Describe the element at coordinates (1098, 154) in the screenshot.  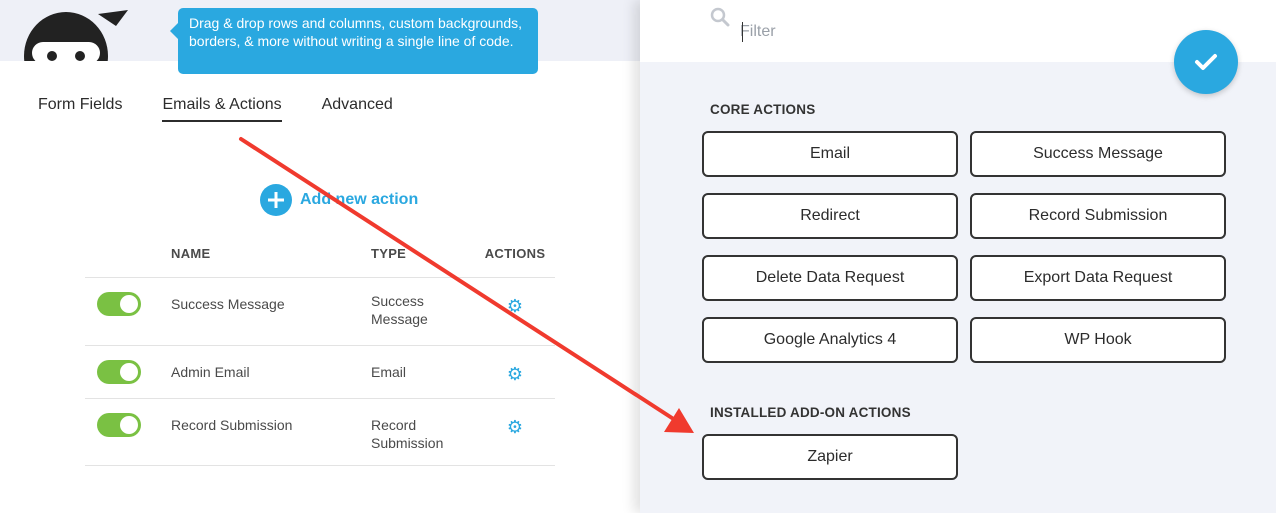
I see `action-success-message-button: Success Message` at that location.